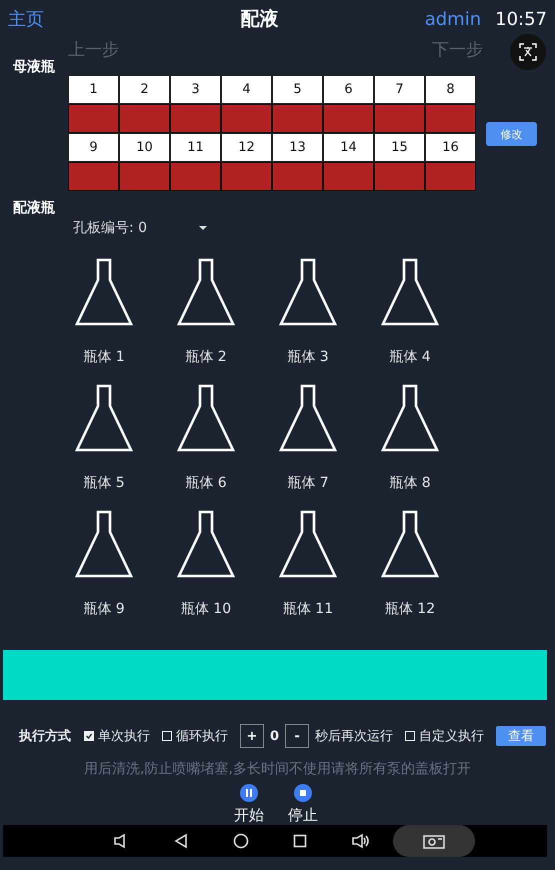 This screenshot has height=870, width=555. What do you see at coordinates (399, 89) in the screenshot?
I see `well-number: 7` at bounding box center [399, 89].